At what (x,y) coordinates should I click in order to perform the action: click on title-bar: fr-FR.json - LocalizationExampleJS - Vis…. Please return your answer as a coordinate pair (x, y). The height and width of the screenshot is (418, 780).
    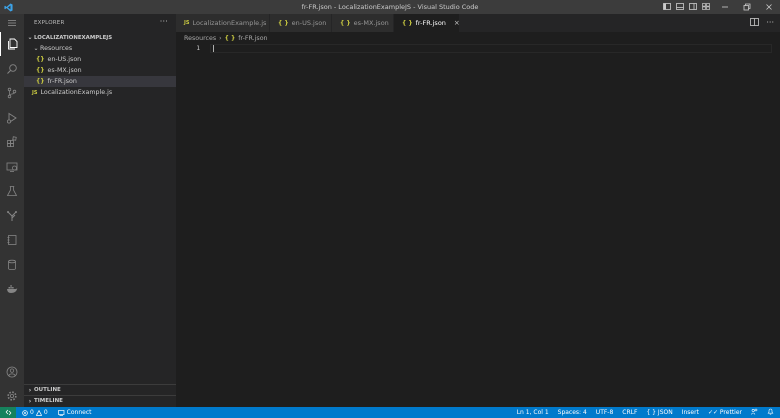
    Looking at the image, I should click on (390, 7).